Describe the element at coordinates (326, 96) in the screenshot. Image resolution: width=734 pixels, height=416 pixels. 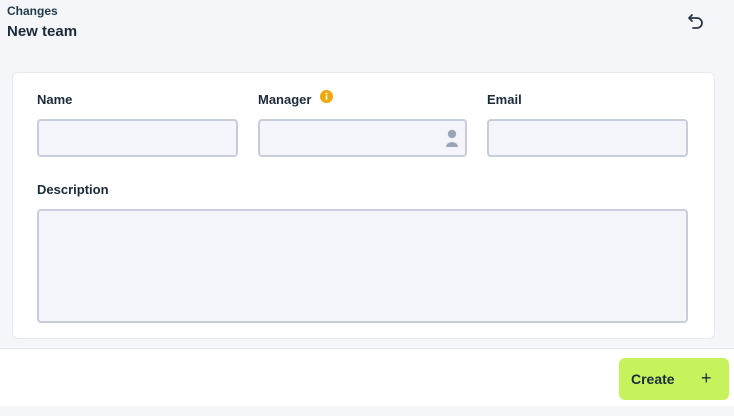
I see `info-icon` at that location.